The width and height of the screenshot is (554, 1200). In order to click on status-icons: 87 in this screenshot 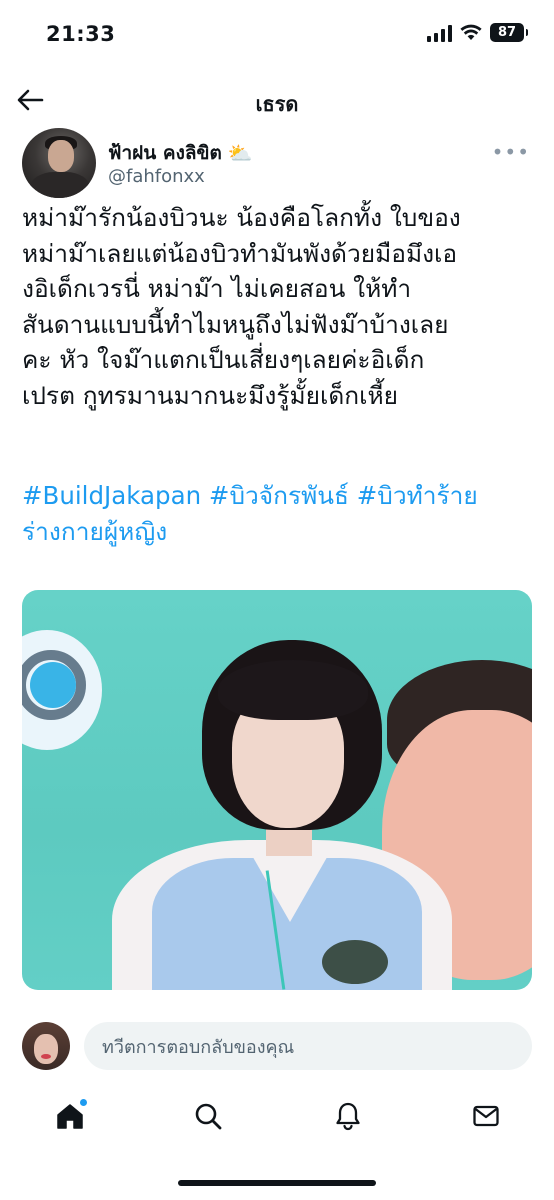, I will do `click(477, 32)`.